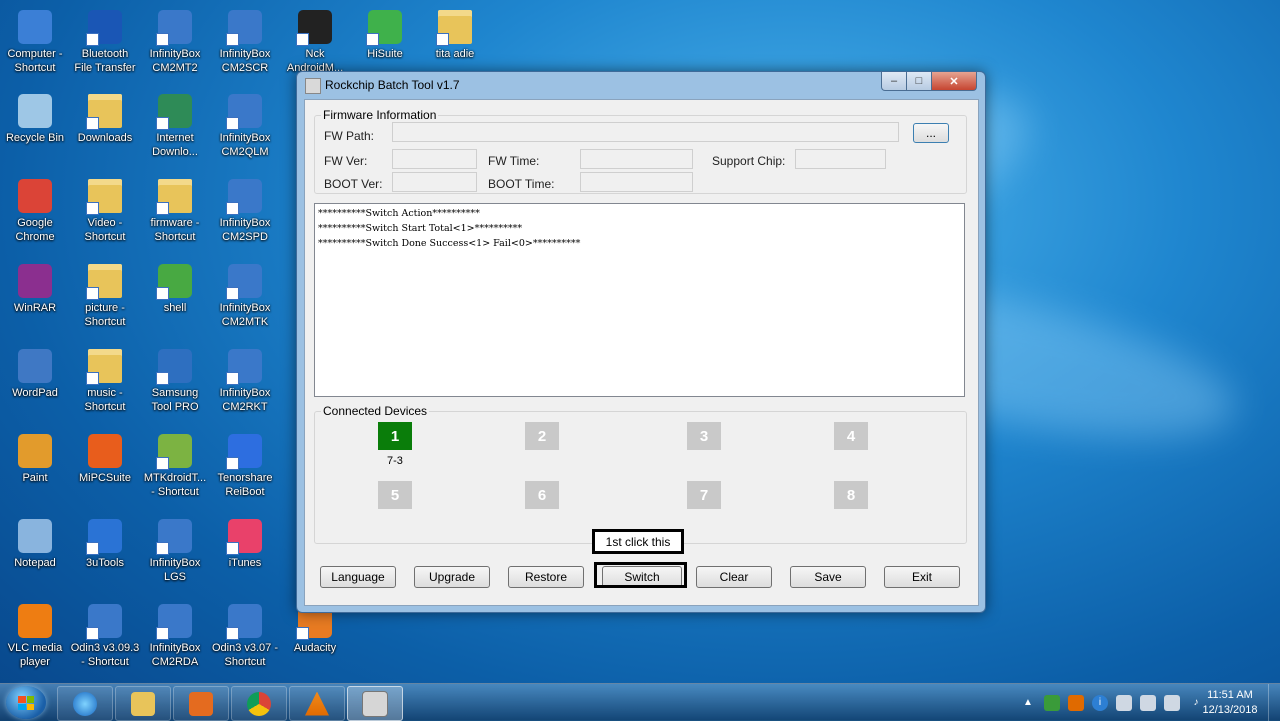 Image resolution: width=1280 pixels, height=721 pixels. What do you see at coordinates (645, 132) in the screenshot?
I see `fw-path-field` at bounding box center [645, 132].